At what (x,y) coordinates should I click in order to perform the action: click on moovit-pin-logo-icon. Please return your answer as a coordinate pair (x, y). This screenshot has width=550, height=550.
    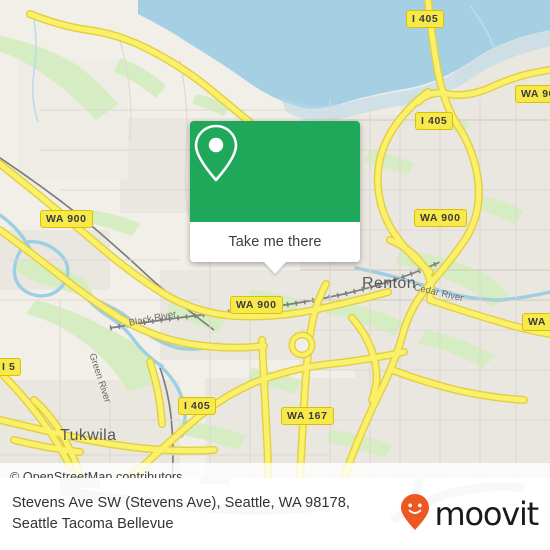
    Looking at the image, I should click on (415, 514).